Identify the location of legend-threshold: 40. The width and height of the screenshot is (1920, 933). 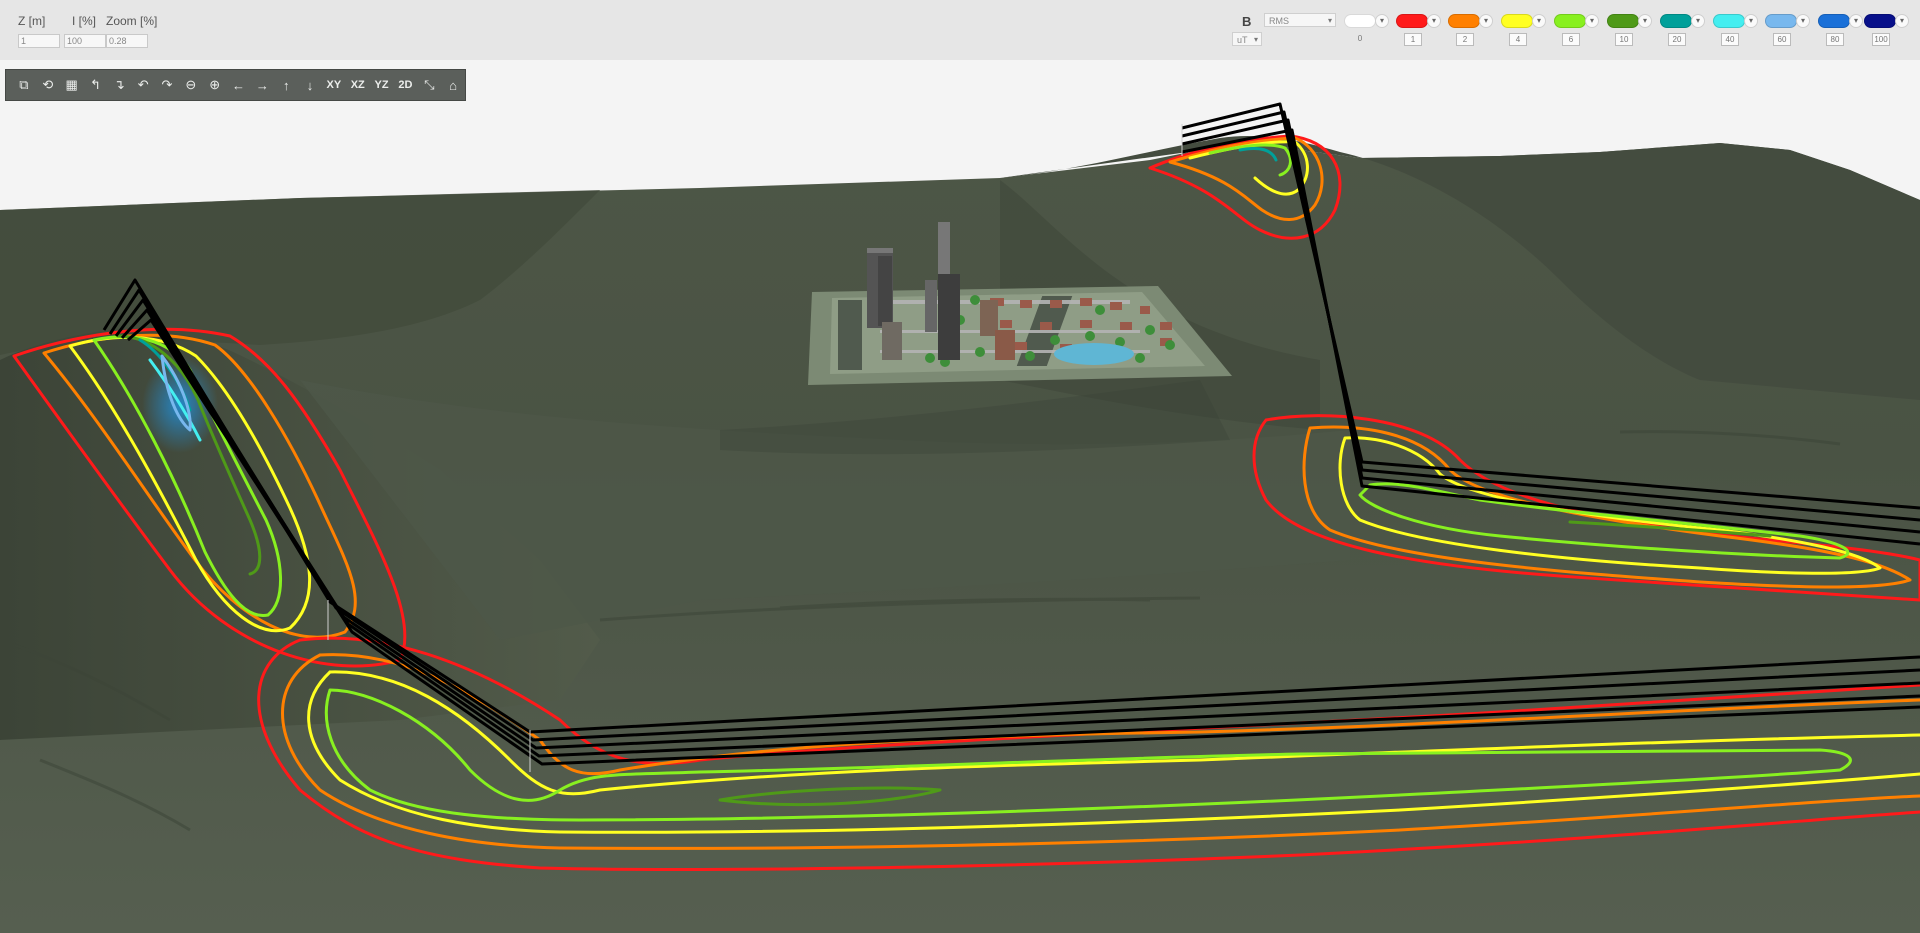
(1730, 39).